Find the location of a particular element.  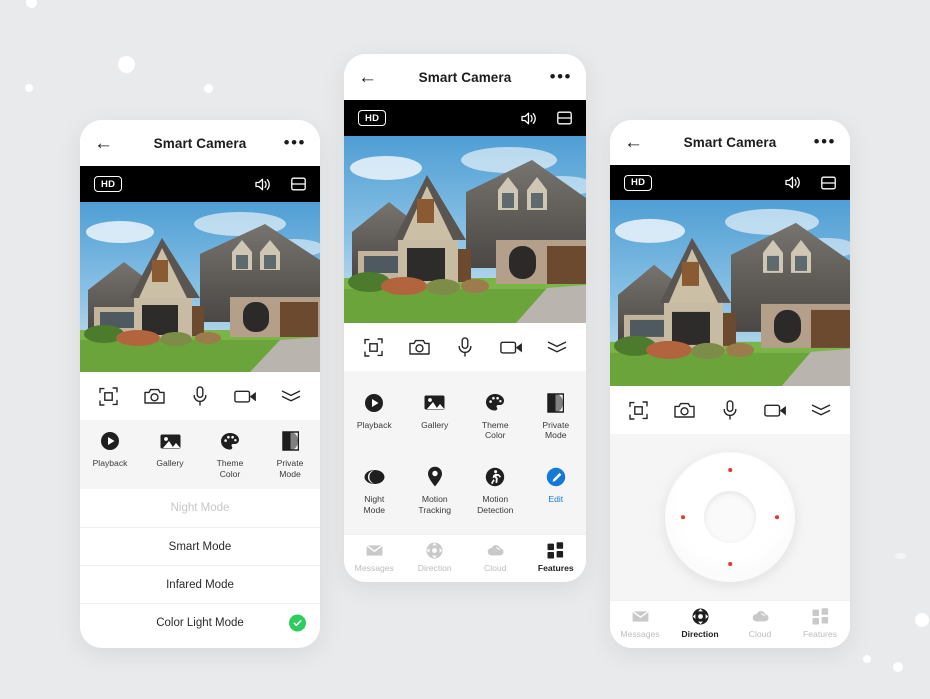

direction-marker-down is located at coordinates (730, 564).